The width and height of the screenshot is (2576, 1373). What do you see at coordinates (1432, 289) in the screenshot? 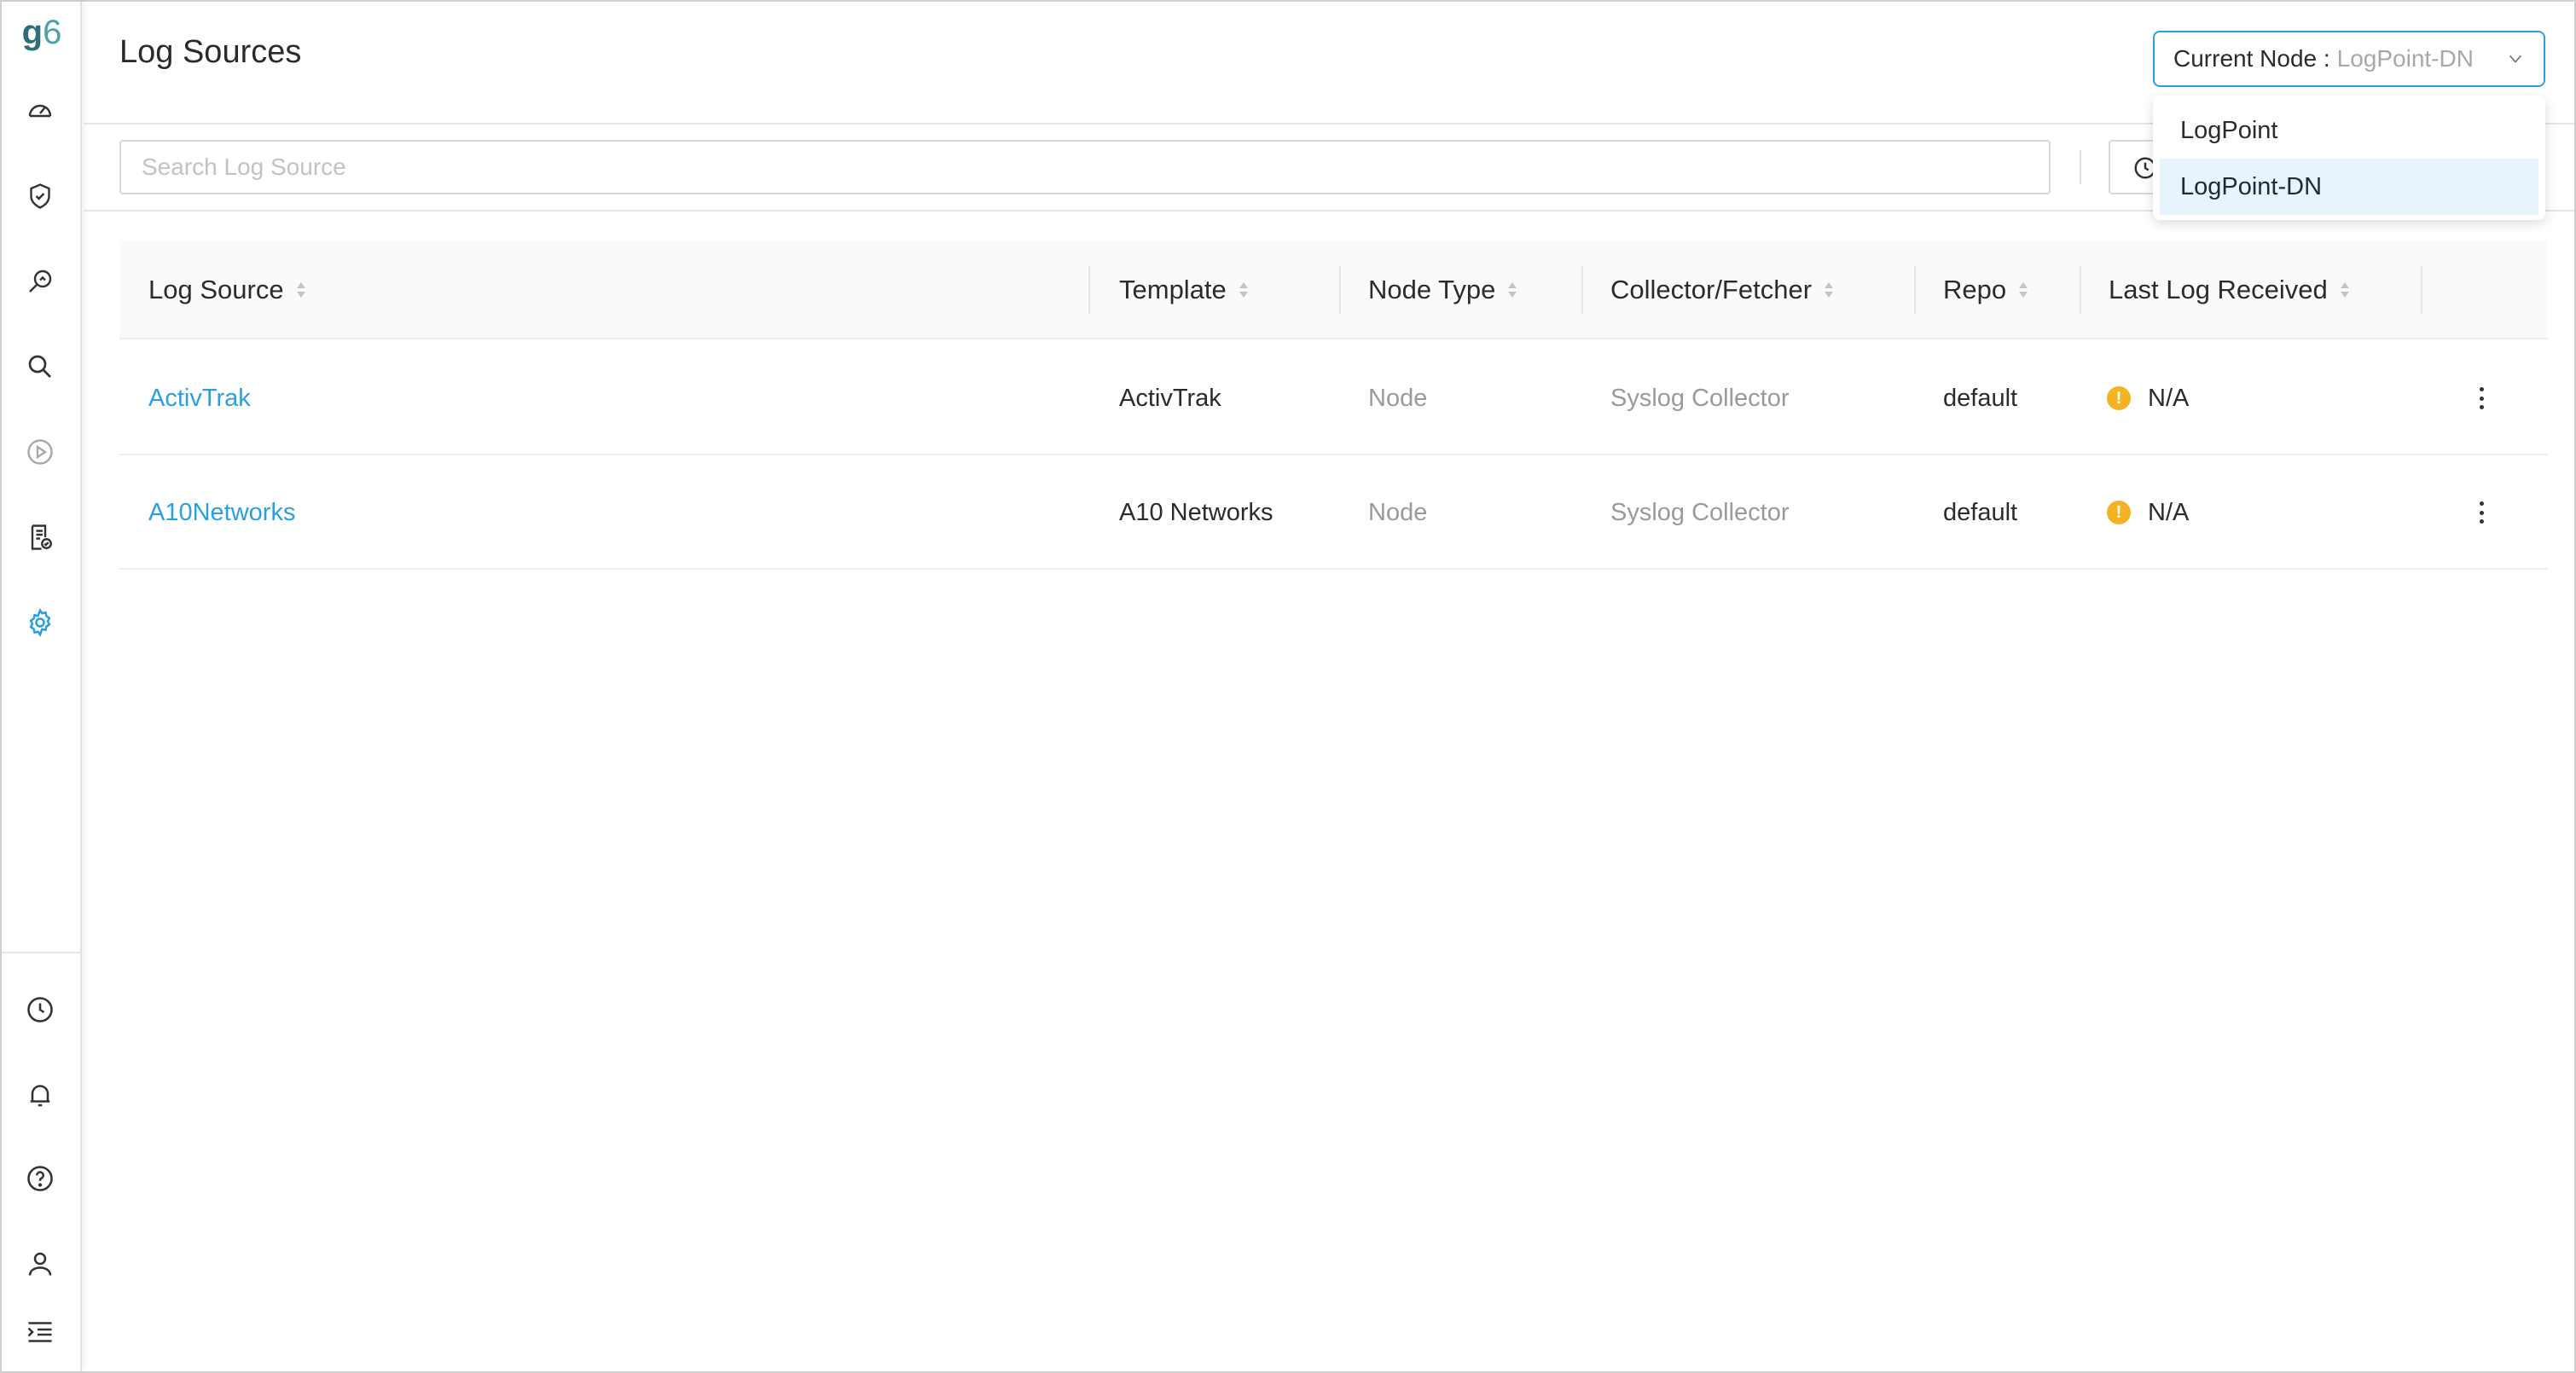
I see `column-label: Node Type` at bounding box center [1432, 289].